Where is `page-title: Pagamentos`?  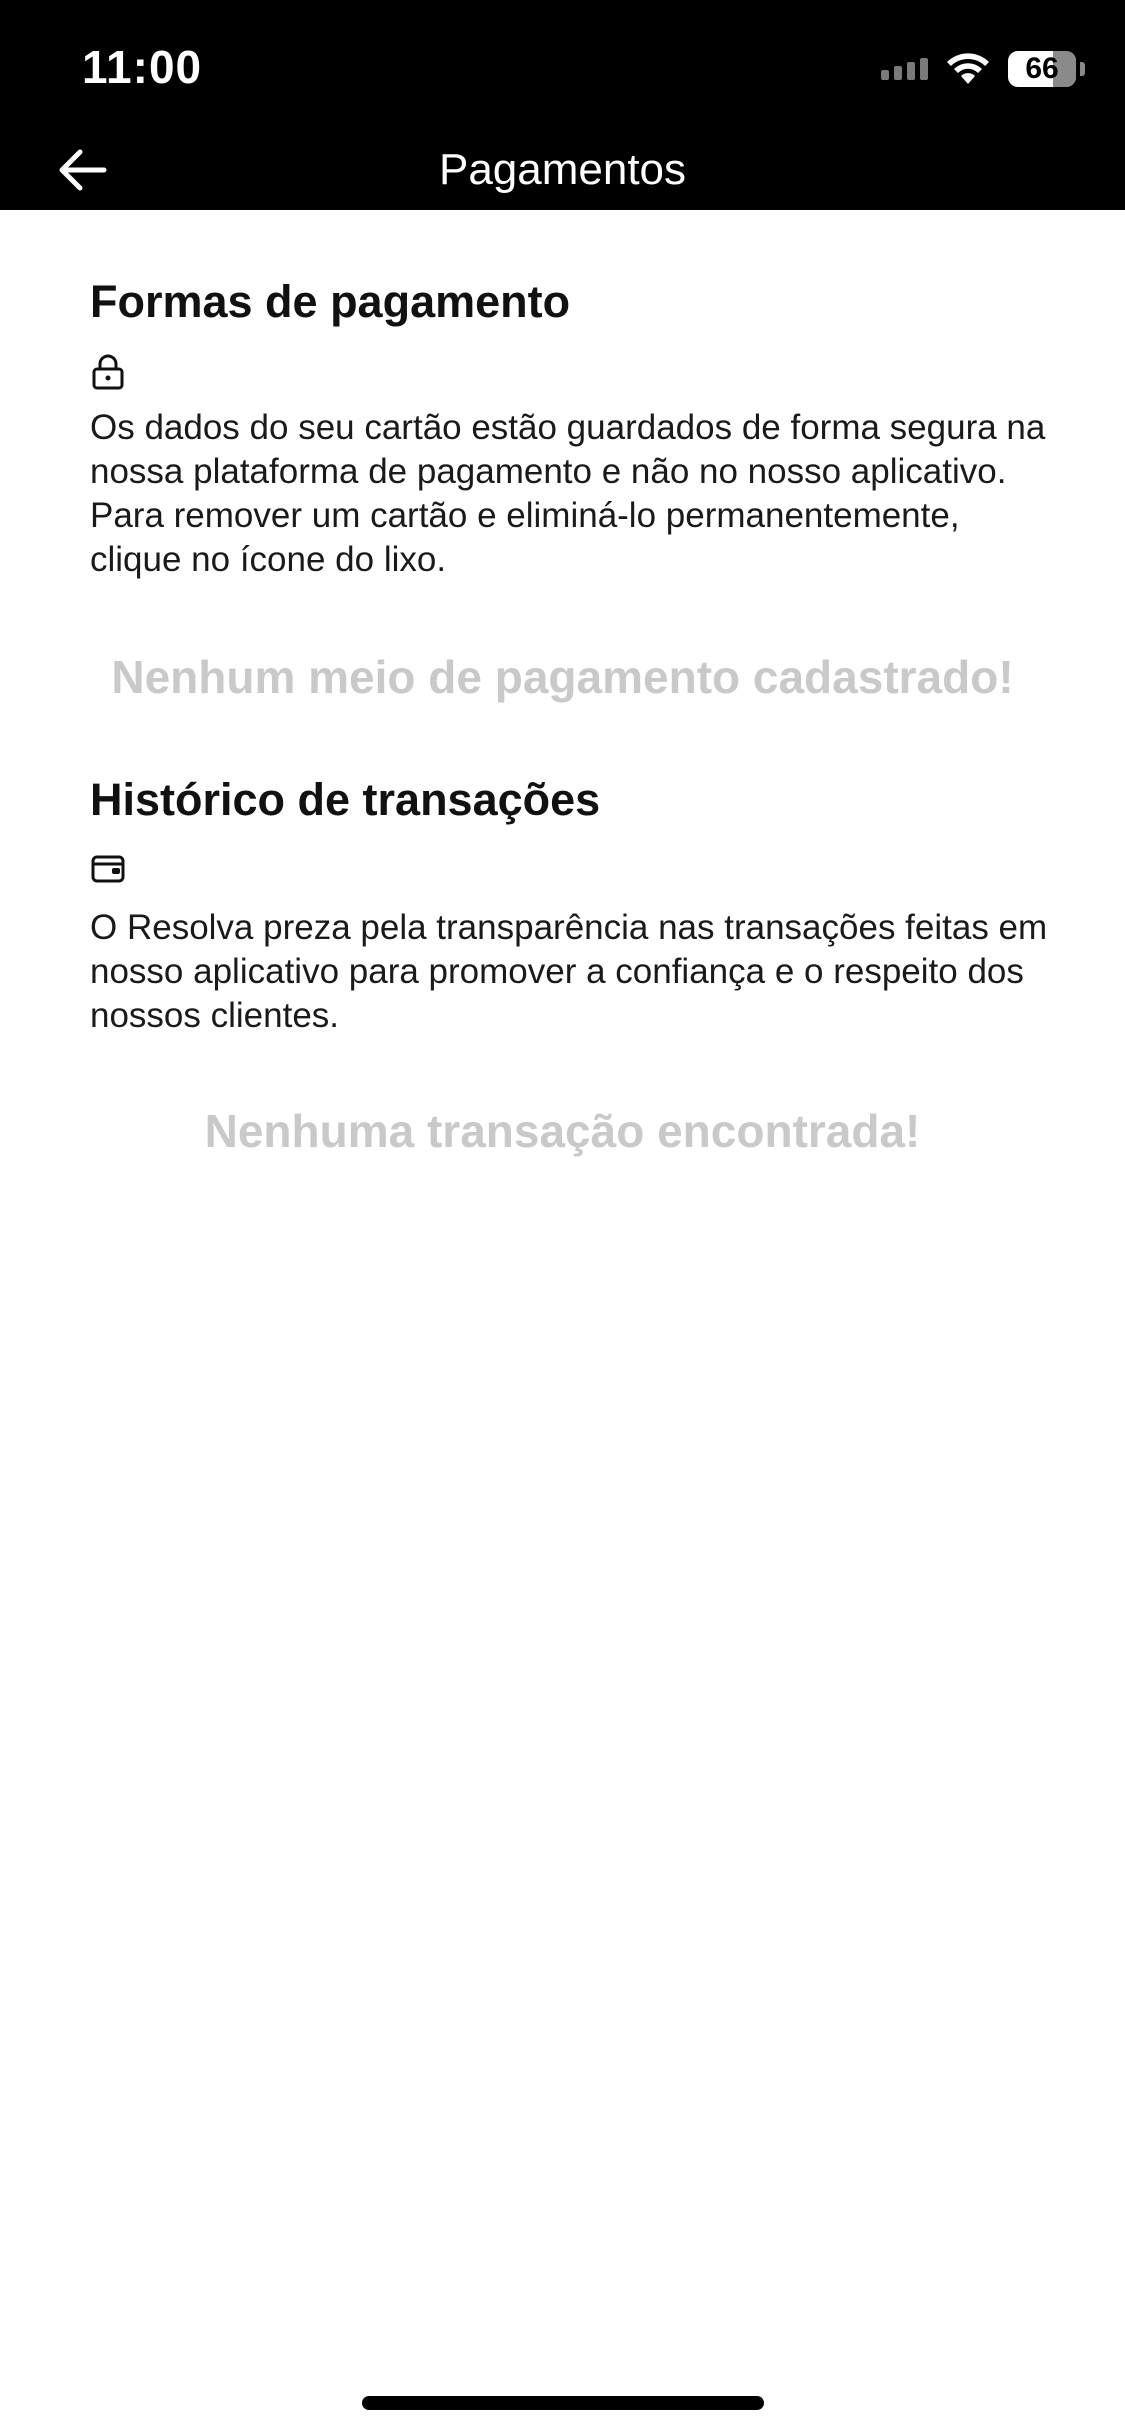
page-title: Pagamentos is located at coordinates (562, 169).